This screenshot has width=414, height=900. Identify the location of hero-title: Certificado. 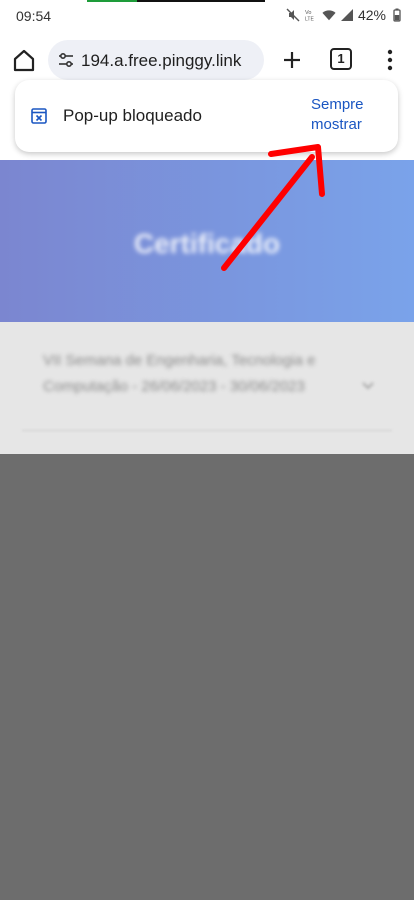
(207, 243).